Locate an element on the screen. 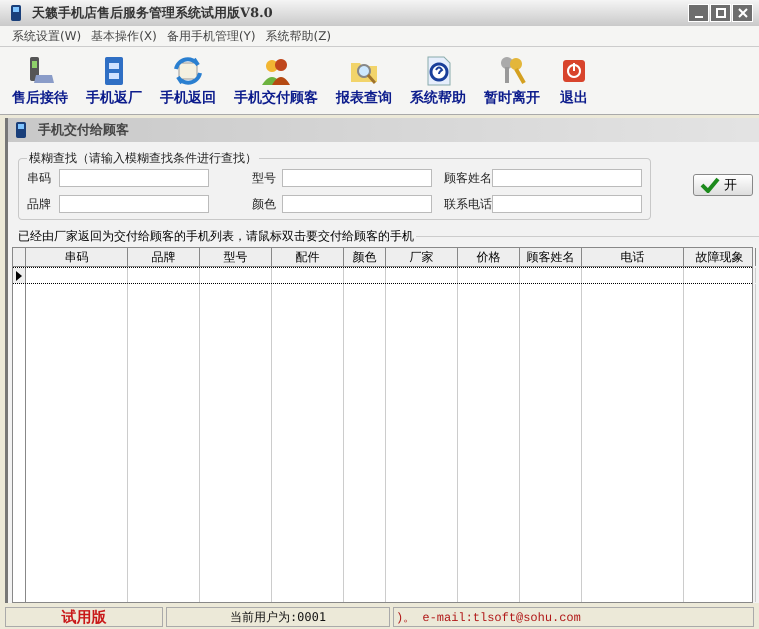 This screenshot has width=759, height=629. refresh-icon is located at coordinates (188, 70).